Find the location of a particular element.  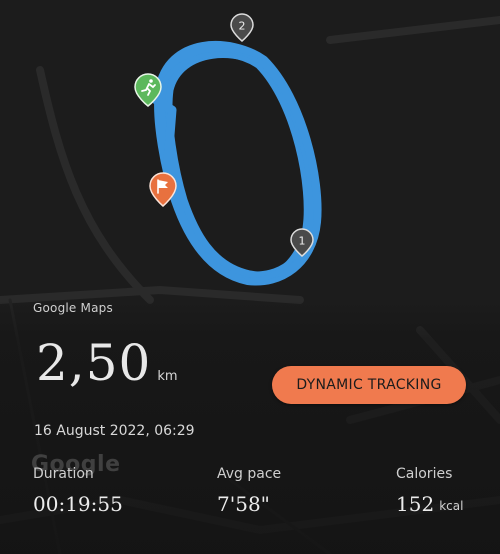

duration-label: Duration is located at coordinates (63, 474).